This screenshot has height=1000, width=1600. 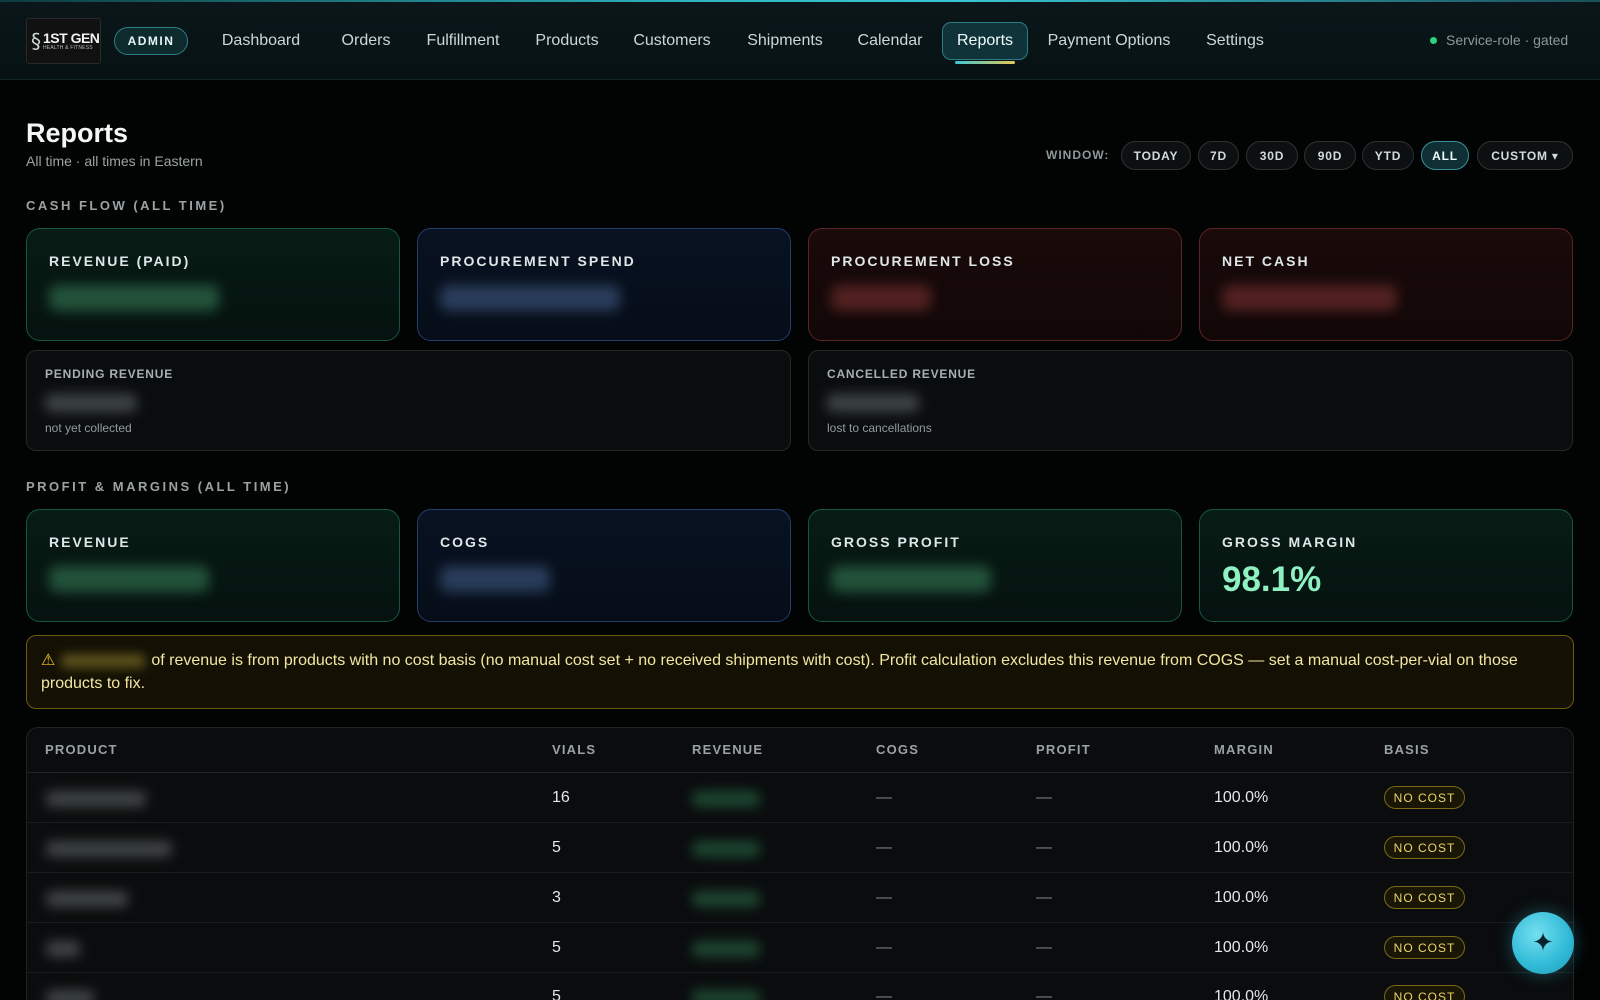 What do you see at coordinates (77, 133) in the screenshot?
I see `page-title: Reports` at bounding box center [77, 133].